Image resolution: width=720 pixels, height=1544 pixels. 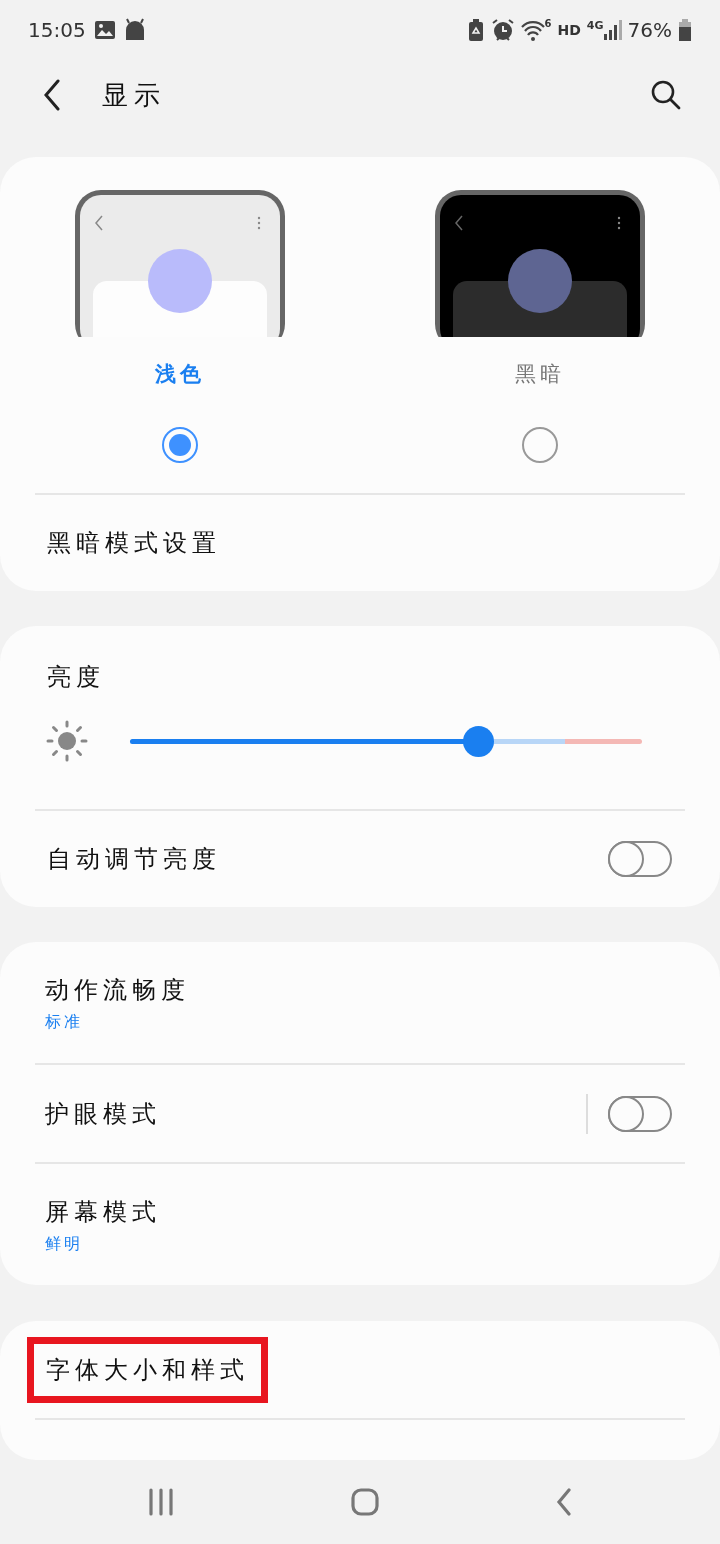 I want to click on status-time: 15:05, so click(x=57, y=30).